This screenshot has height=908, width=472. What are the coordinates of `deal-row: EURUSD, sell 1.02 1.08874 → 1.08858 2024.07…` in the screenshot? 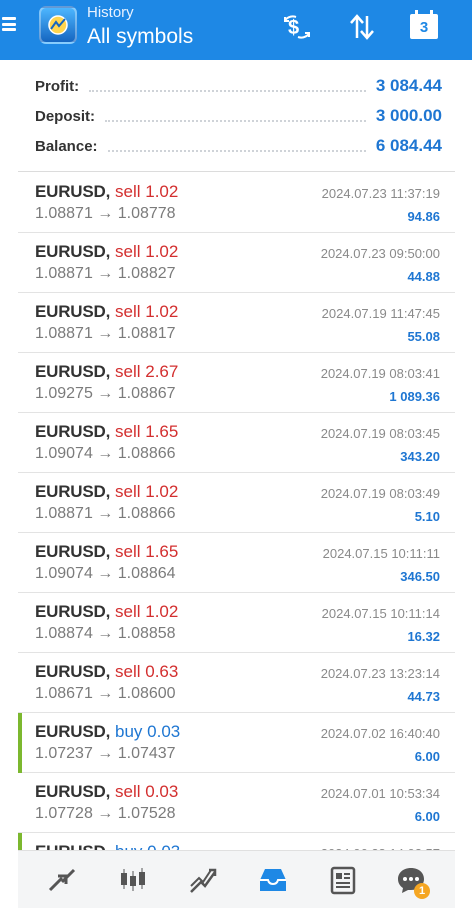 It's located at (236, 623).